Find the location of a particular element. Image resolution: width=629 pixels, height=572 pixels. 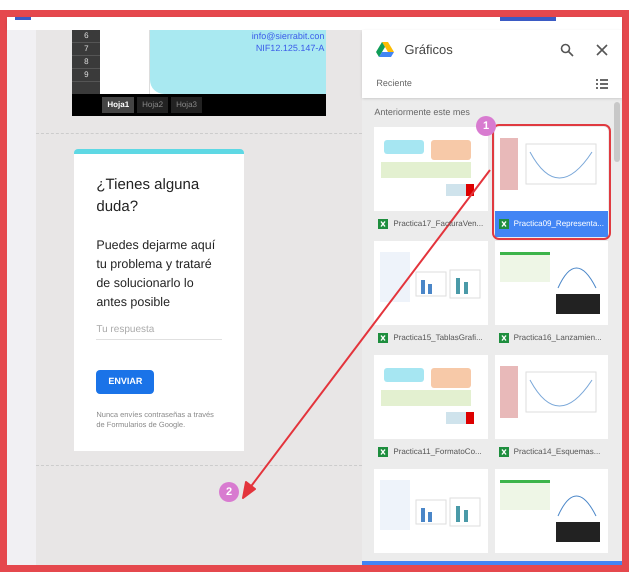

row-number: 8 is located at coordinates (86, 62).